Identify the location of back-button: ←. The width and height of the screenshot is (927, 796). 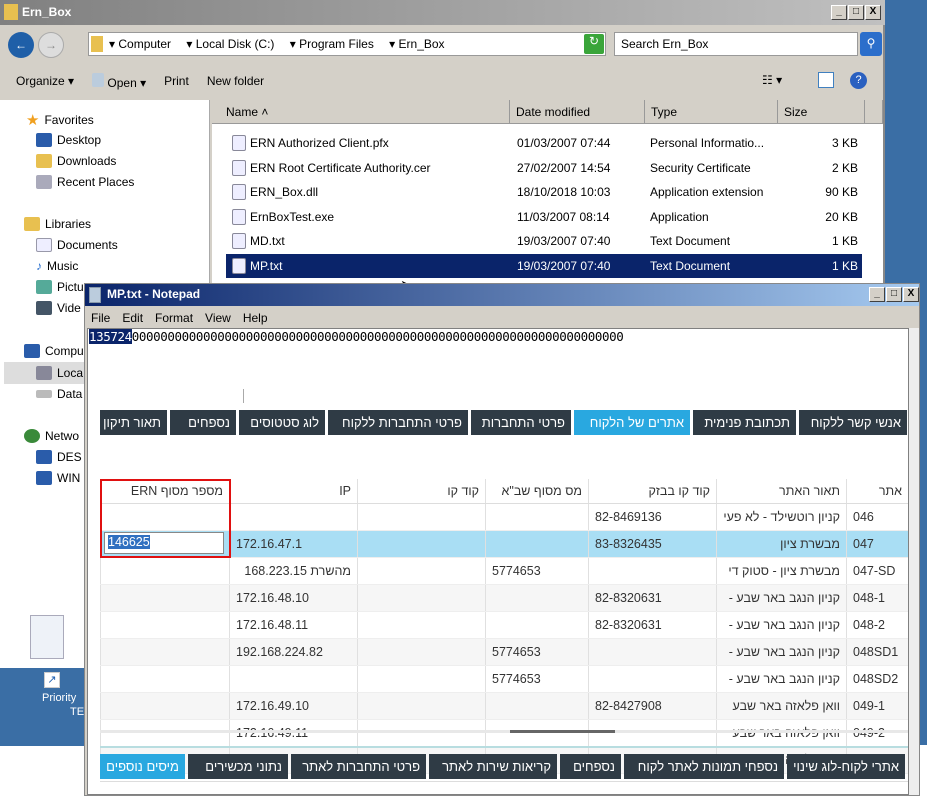
(21, 45).